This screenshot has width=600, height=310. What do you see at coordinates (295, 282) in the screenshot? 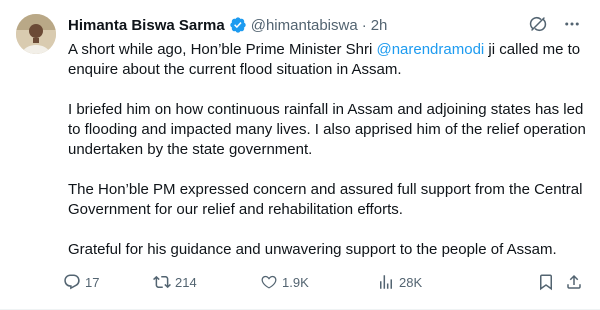
I see `like-count: 1.9K` at bounding box center [295, 282].